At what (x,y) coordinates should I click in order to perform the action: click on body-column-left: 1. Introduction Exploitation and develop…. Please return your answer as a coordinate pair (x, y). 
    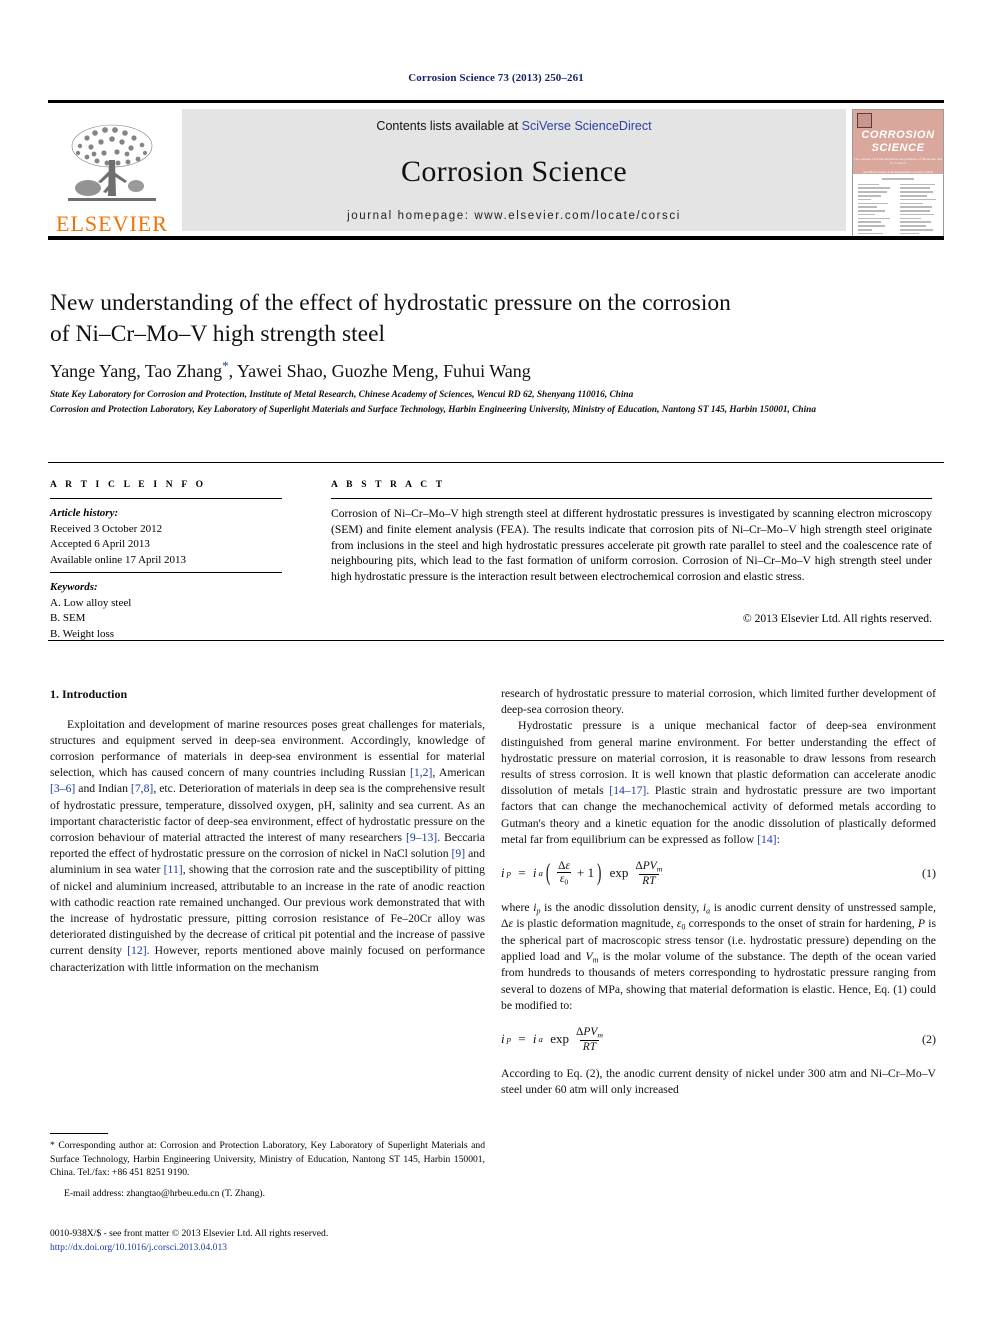
    Looking at the image, I should click on (267, 831).